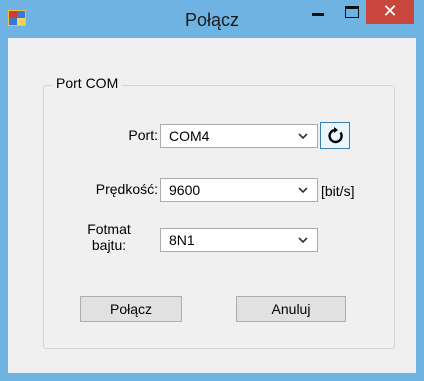  I want to click on byte-format-label: Fotmat bajtu:, so click(109, 237).